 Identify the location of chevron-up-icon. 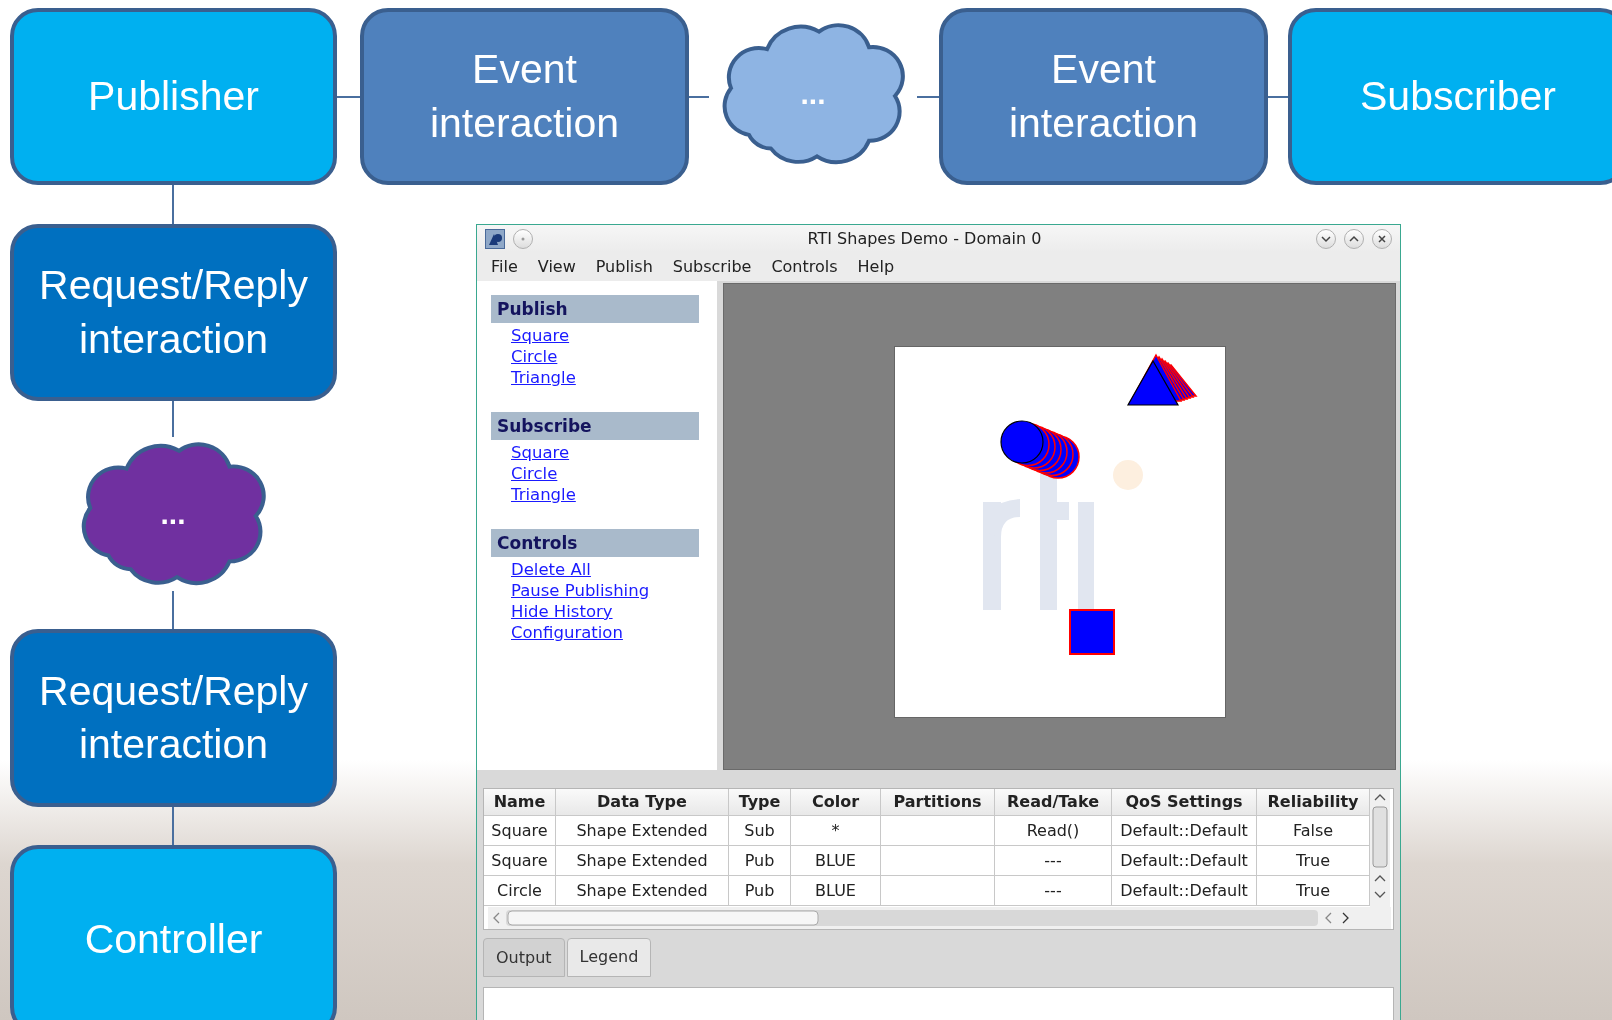
(1354, 238).